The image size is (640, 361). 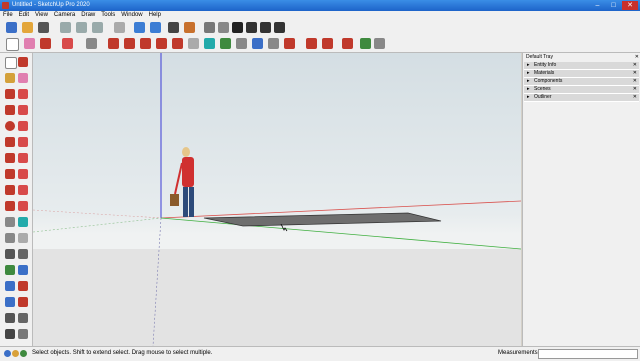 What do you see at coordinates (23, 78) in the screenshot?
I see `eraser-tool-icon` at bounding box center [23, 78].